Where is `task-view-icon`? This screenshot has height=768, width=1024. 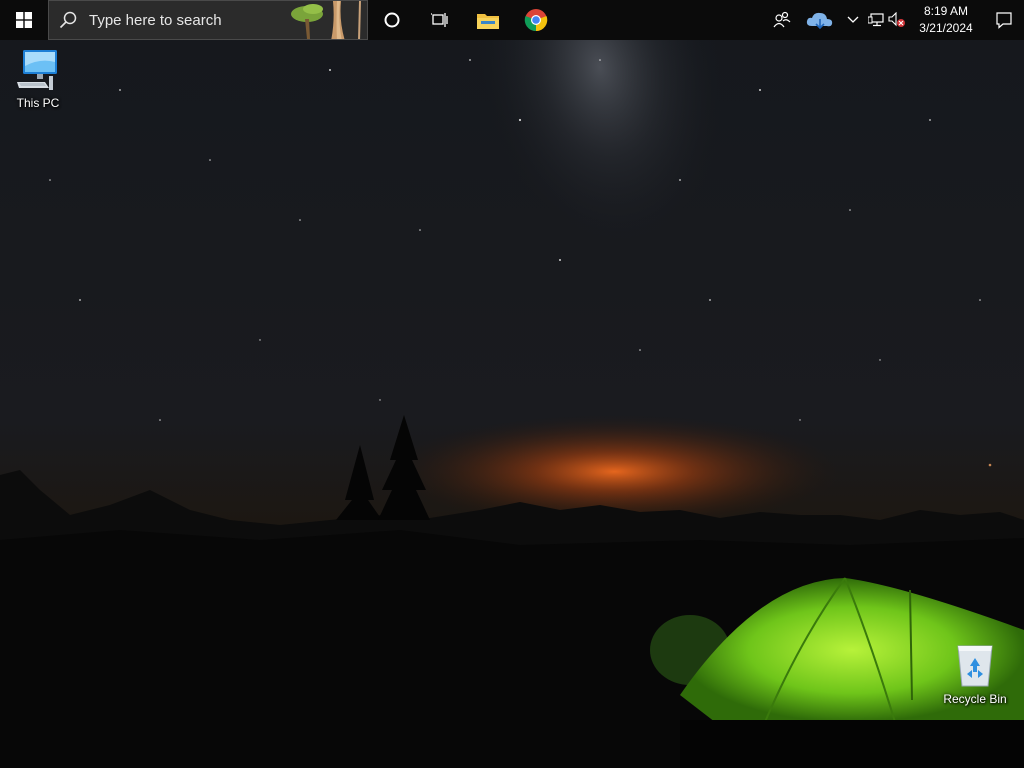
task-view-icon is located at coordinates (439, 20).